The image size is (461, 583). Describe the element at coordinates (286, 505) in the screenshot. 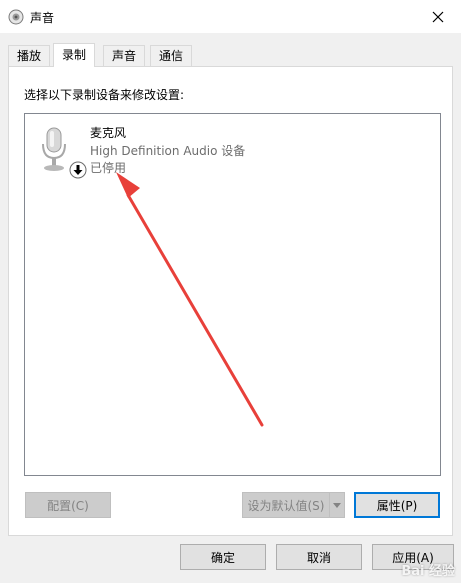

I see `set-default-button: 设为默认值(S)` at that location.